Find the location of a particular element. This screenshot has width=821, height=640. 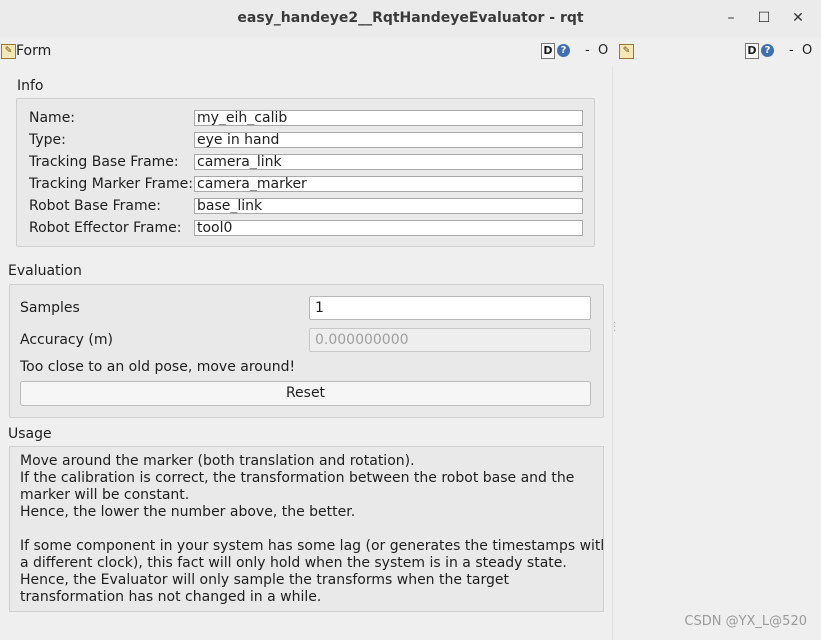

name-field: my_eih_calib is located at coordinates (388, 118).